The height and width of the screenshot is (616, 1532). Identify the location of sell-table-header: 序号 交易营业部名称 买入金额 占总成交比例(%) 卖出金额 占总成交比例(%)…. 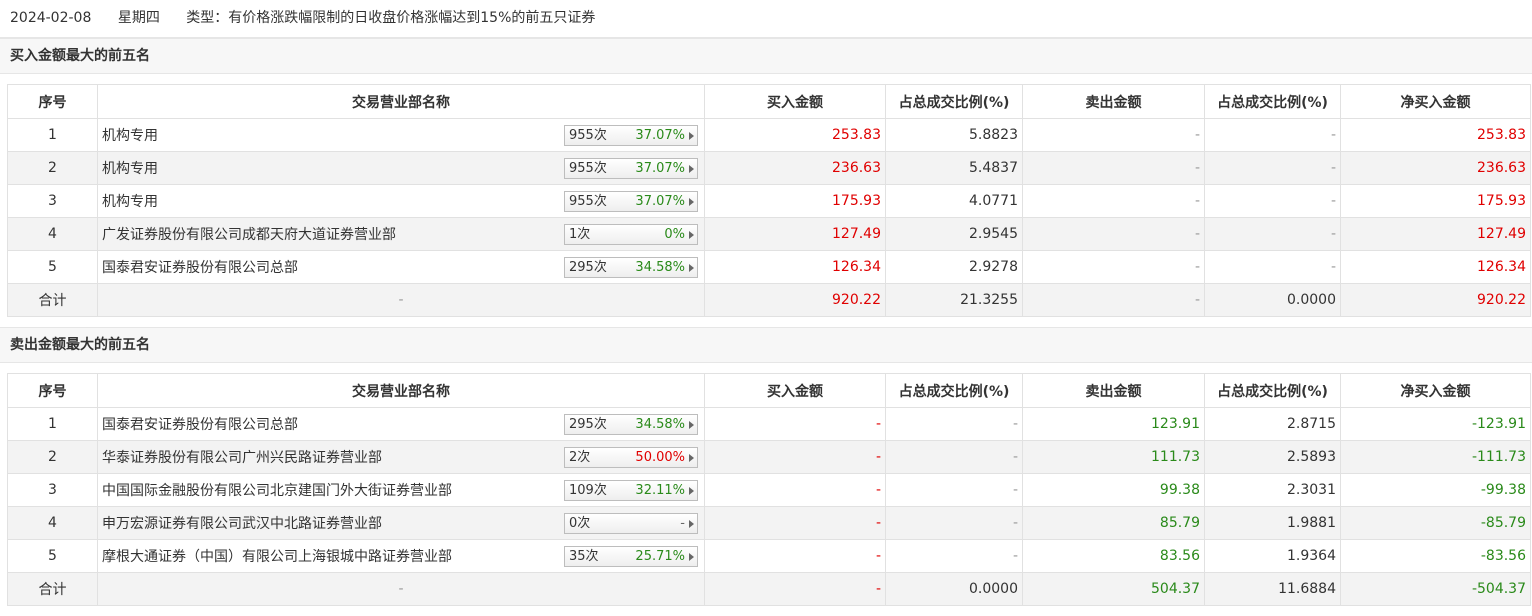
(769, 390).